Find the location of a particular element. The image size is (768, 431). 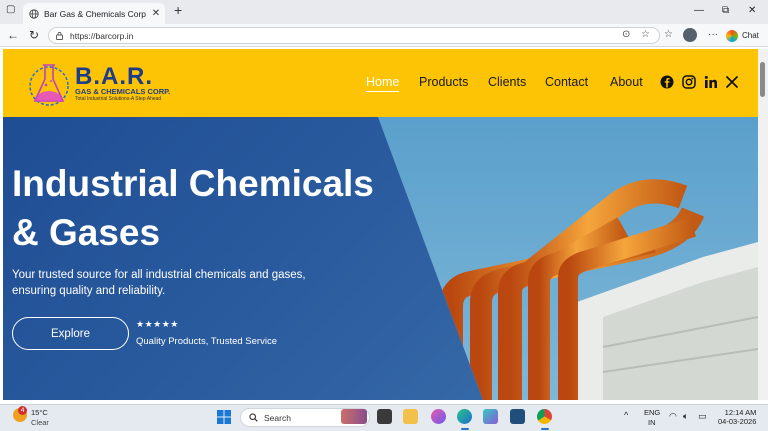

url-text: https://barcorp.in is located at coordinates (102, 35).